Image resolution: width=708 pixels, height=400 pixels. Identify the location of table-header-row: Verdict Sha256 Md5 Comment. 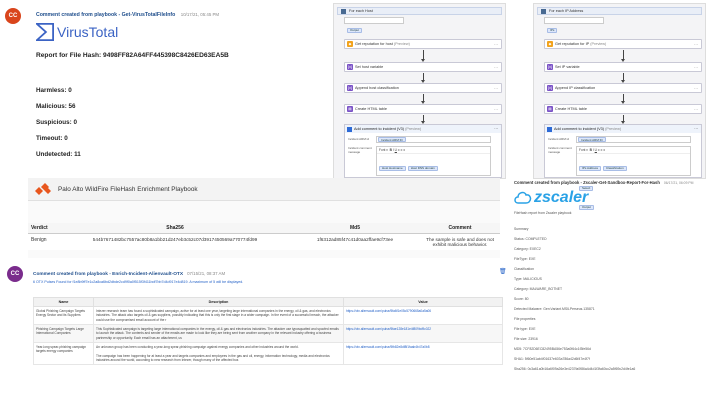
(264, 228).